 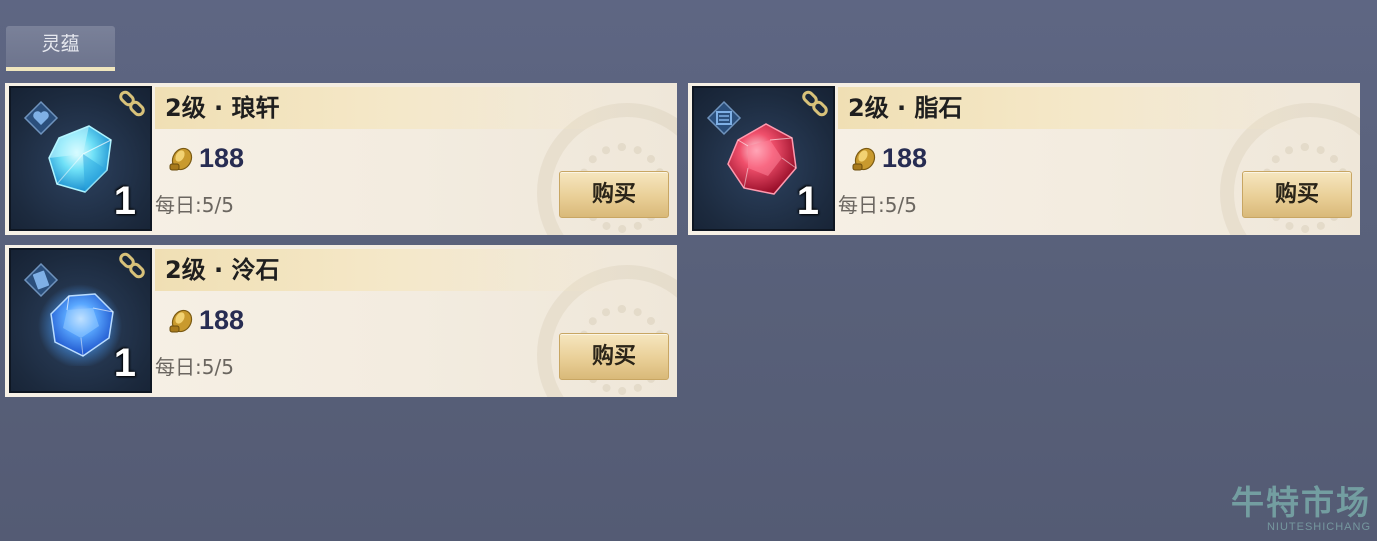 I want to click on tab-label: 灵蕴, so click(x=60, y=44).